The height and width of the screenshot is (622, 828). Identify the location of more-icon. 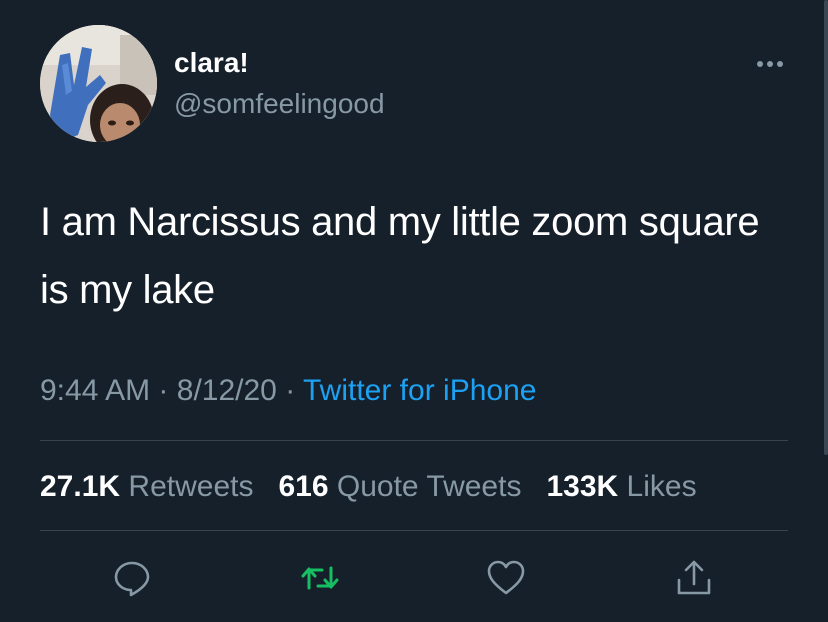
(770, 64).